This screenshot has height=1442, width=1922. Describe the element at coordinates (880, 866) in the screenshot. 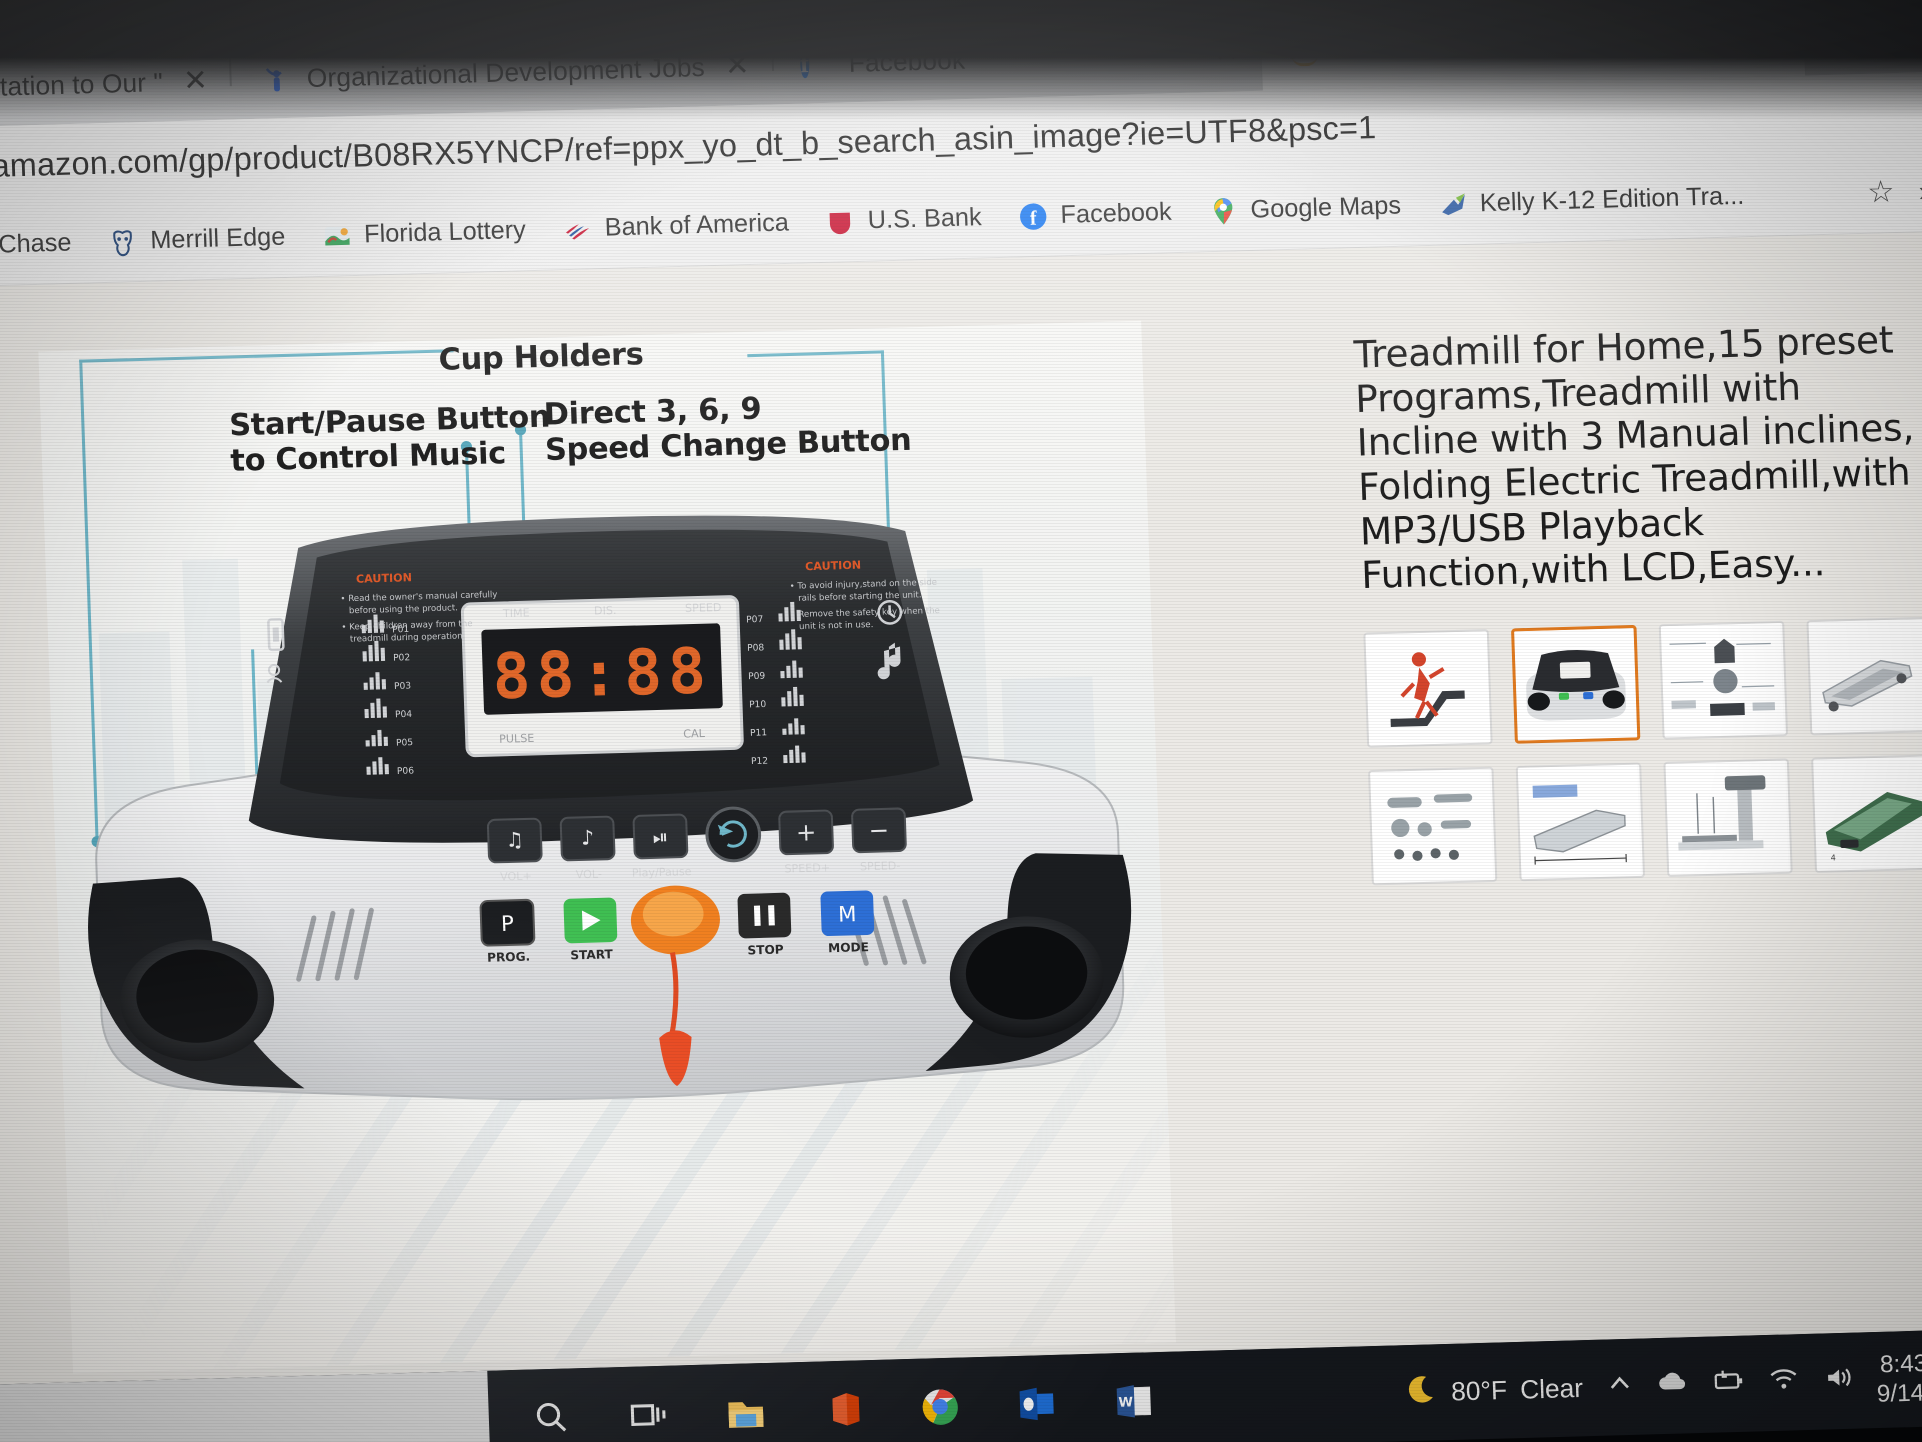

I see `svg-text: SPEED-` at that location.